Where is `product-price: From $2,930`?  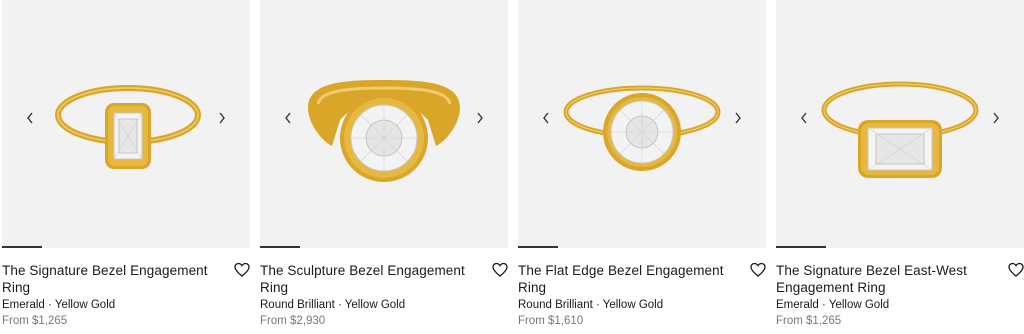
product-price: From $2,930 is located at coordinates (293, 321).